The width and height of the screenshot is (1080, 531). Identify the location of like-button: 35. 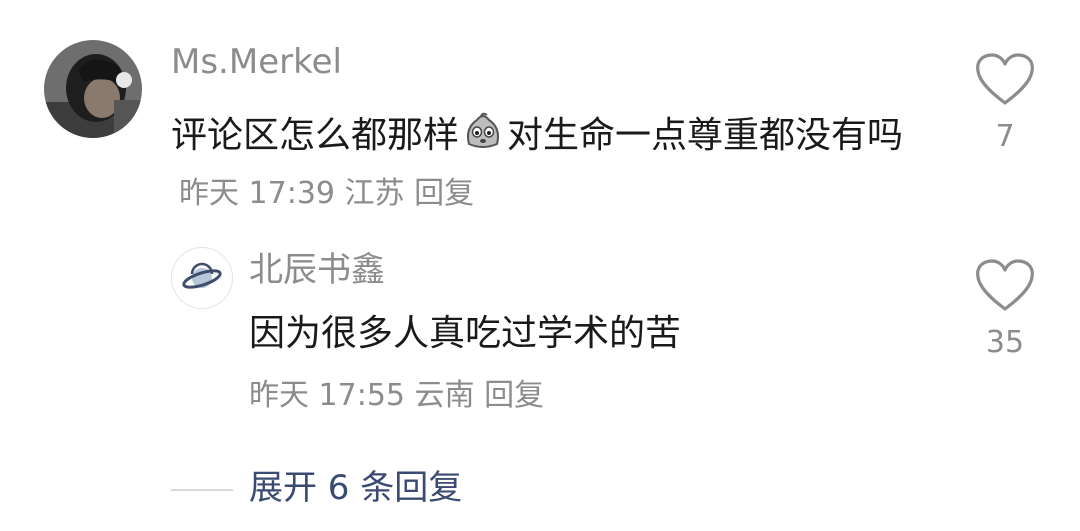
(1005, 309).